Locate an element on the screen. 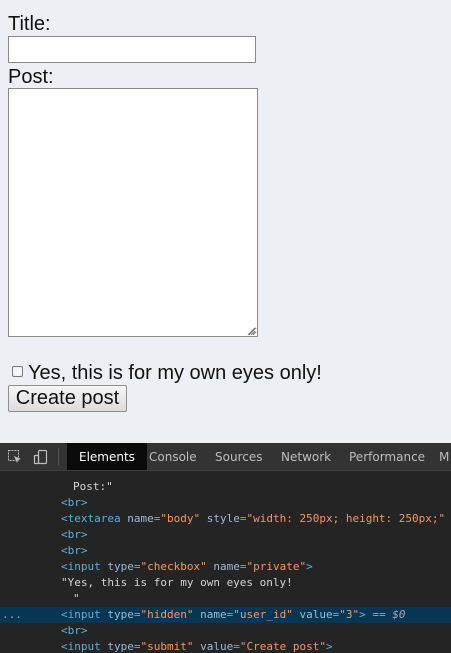  tab-console: Console is located at coordinates (173, 456).